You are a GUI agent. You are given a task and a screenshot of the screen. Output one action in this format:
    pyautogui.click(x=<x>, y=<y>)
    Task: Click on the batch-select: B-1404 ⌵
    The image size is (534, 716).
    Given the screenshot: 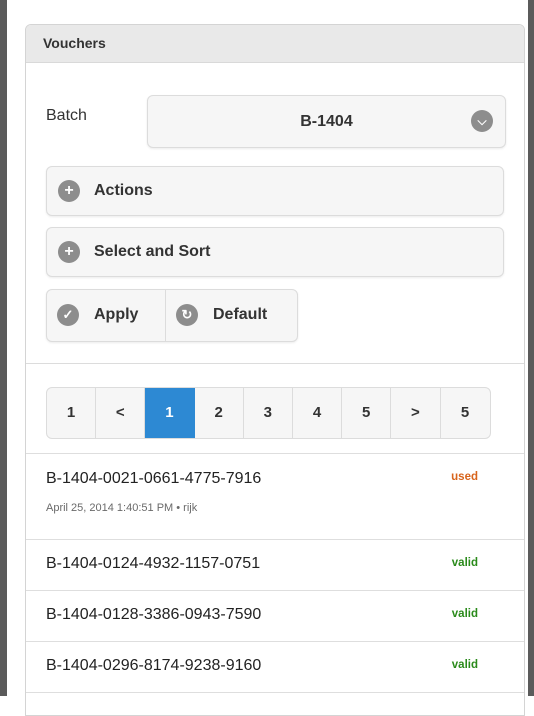 What is the action you would take?
    pyautogui.click(x=326, y=121)
    